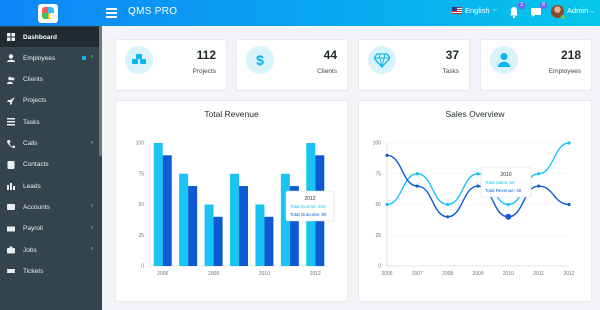  Describe the element at coordinates (264, 274) in the screenshot. I see `x-tick-label: 2010` at that location.